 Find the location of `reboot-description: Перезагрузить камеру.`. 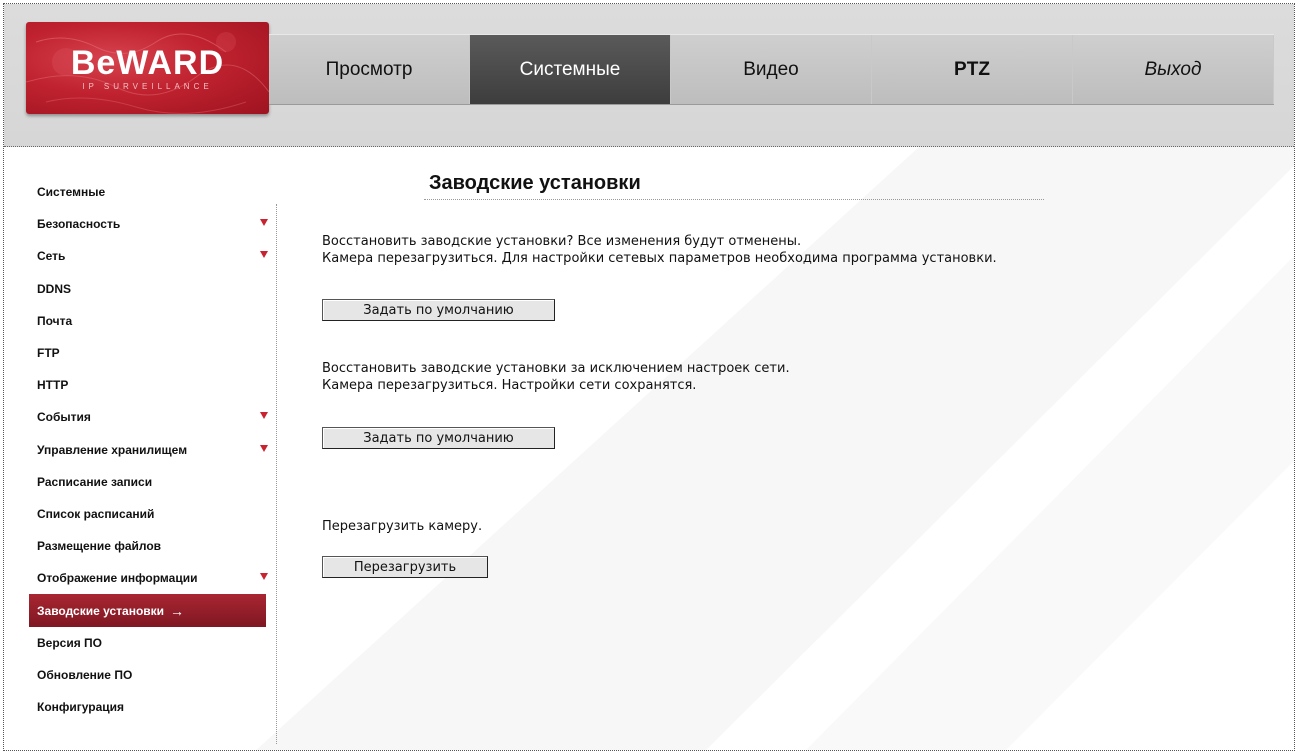

reboot-description: Перезагрузить камеру. is located at coordinates (402, 526).